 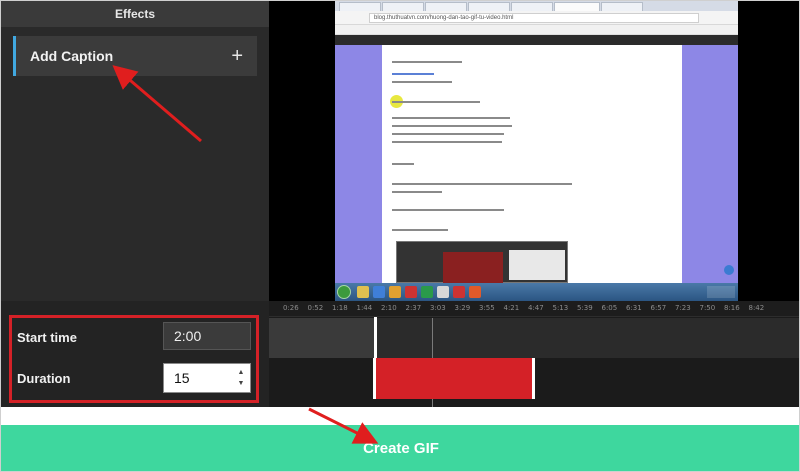 What do you see at coordinates (729, 270) in the screenshot?
I see `scroll-up-icon` at bounding box center [729, 270].